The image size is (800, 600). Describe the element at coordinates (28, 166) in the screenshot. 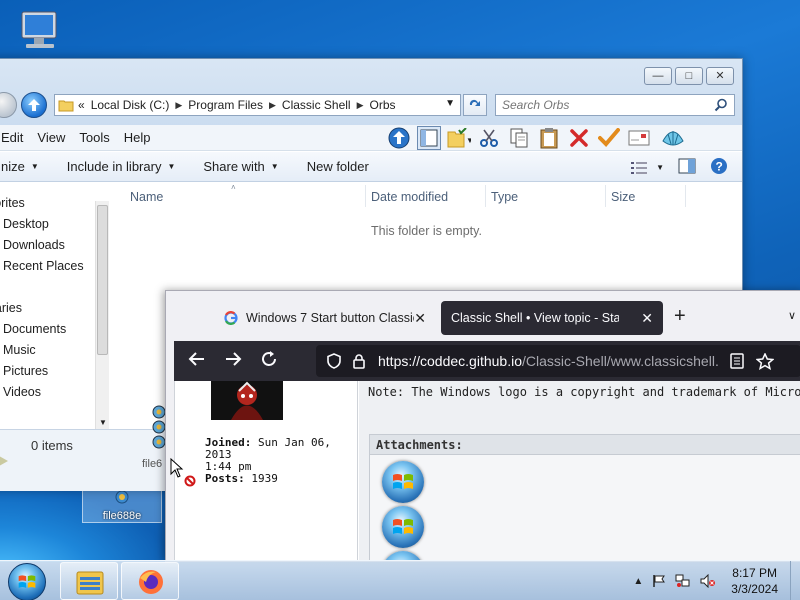

I see `organize-button: nize ▼` at that location.